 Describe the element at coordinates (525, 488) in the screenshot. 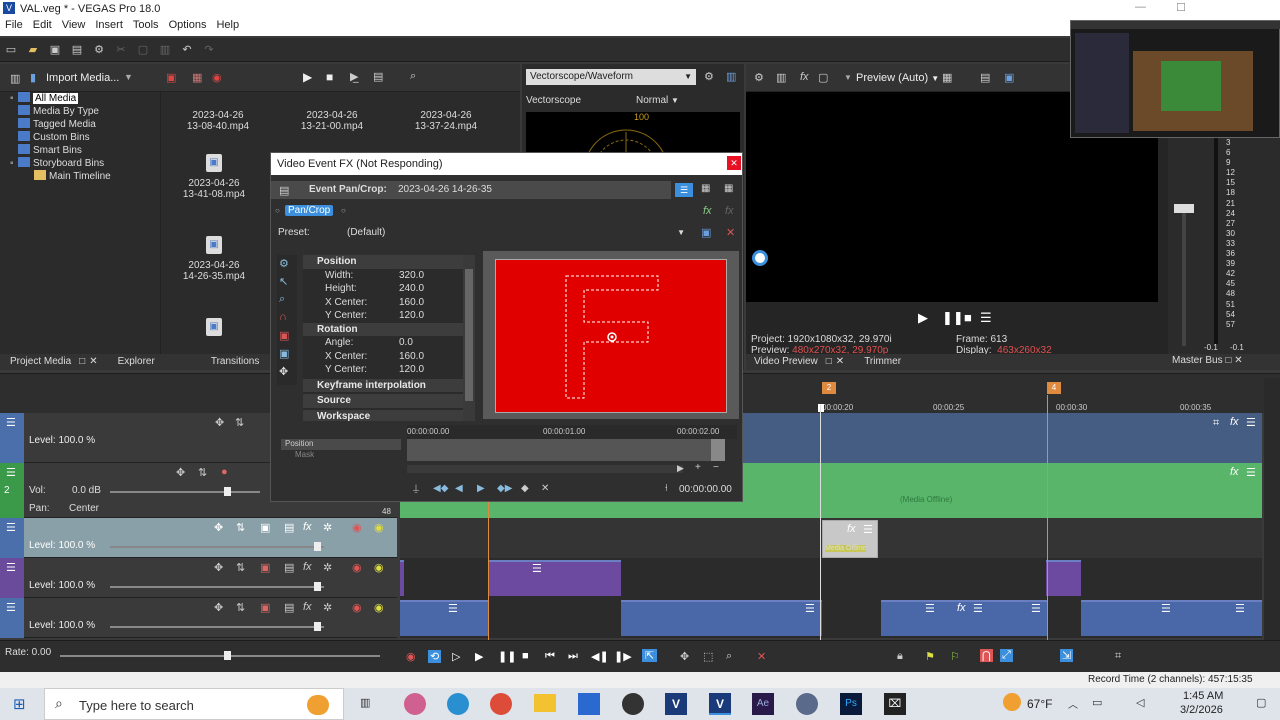

I see `create-keyframe-icon: ◆` at that location.